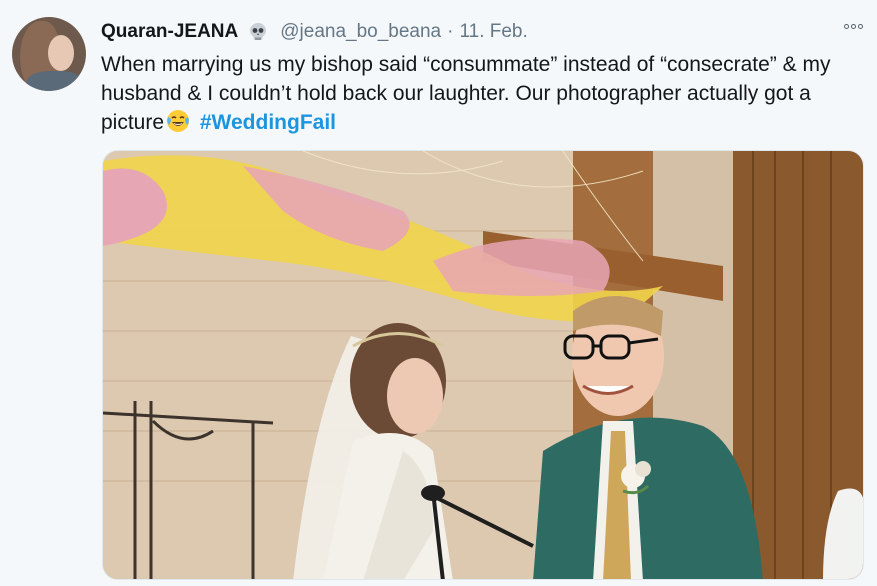 The width and height of the screenshot is (877, 586). I want to click on skull-icon, so click(258, 32).